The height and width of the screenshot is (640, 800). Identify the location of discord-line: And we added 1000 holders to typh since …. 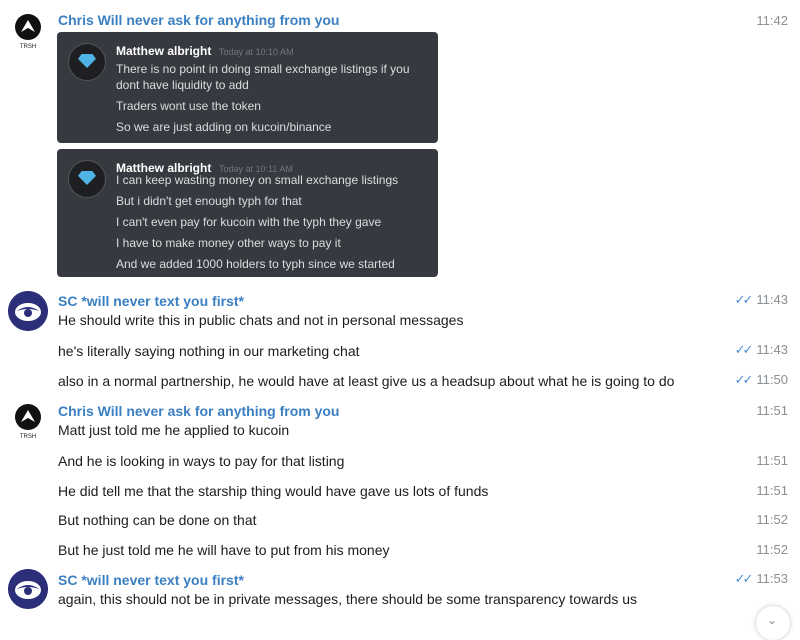
(255, 264).